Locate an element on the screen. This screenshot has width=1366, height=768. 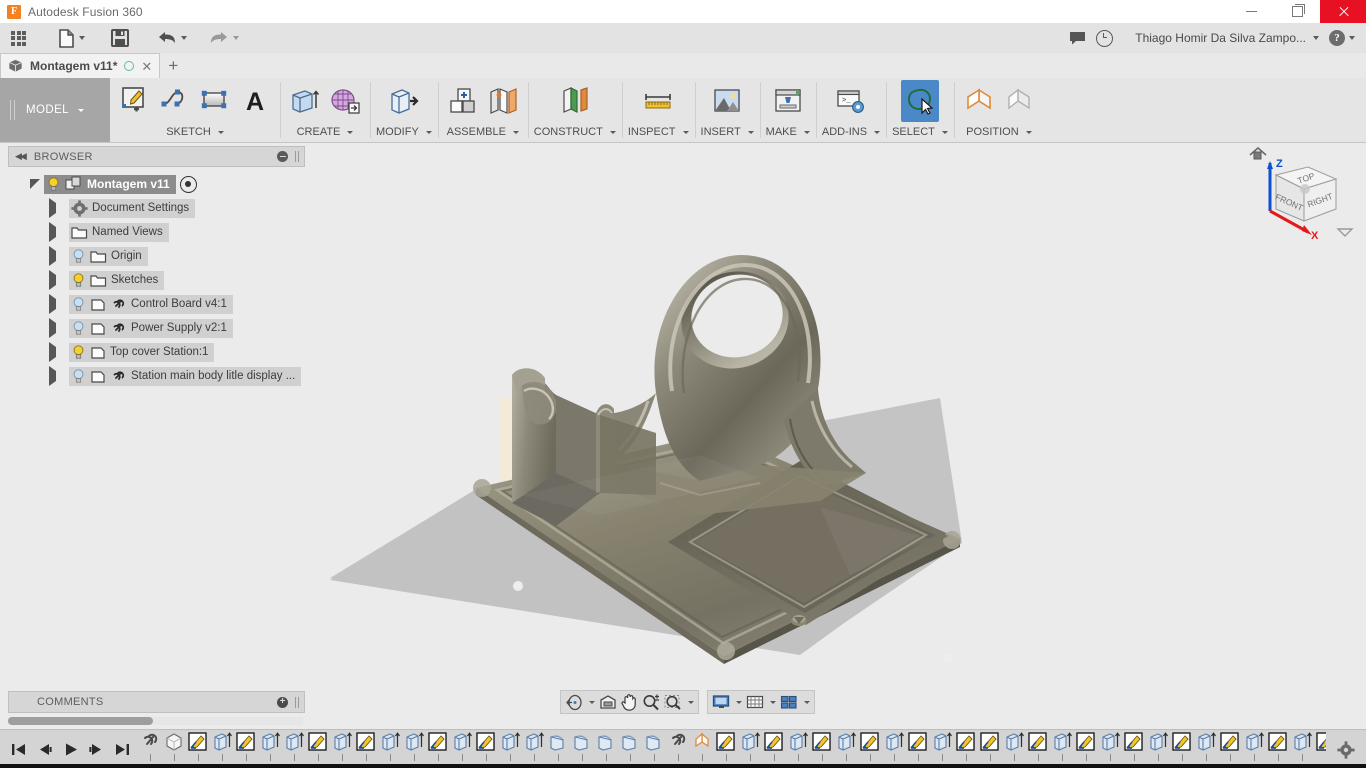
fit-button is located at coordinates (679, 702).